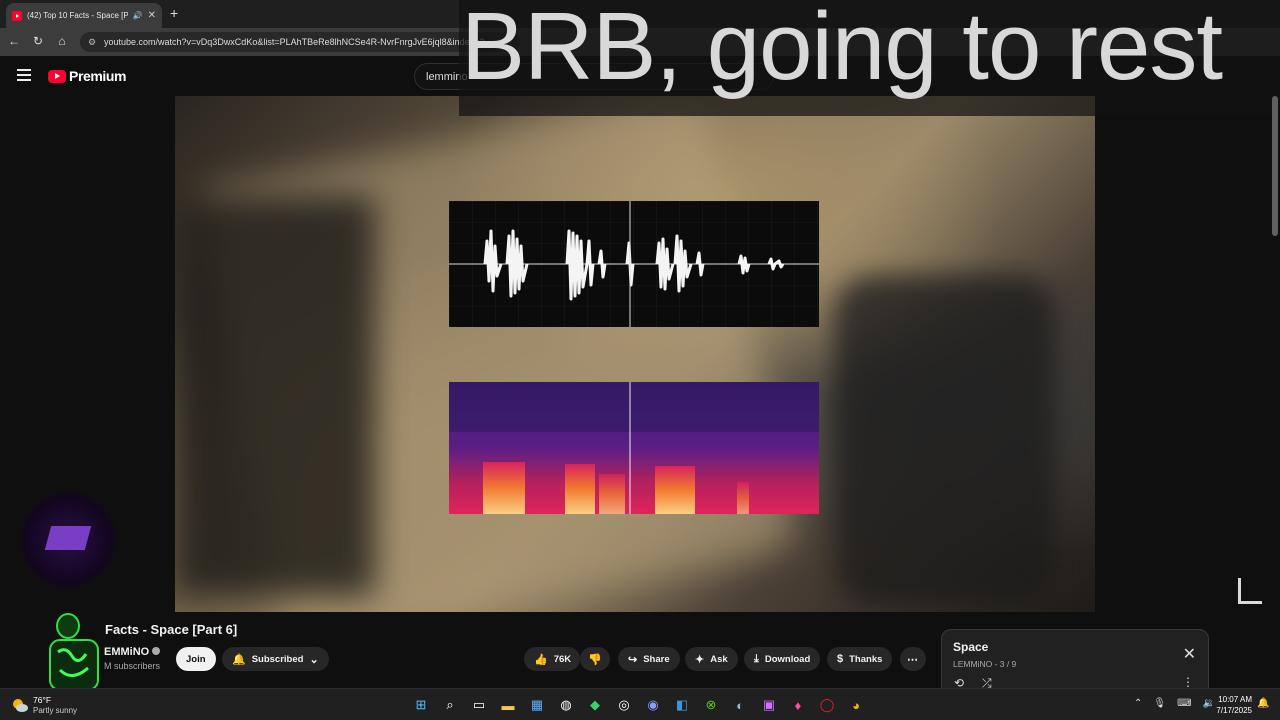  Describe the element at coordinates (634, 264) in the screenshot. I see `waveform-graphic` at that location.